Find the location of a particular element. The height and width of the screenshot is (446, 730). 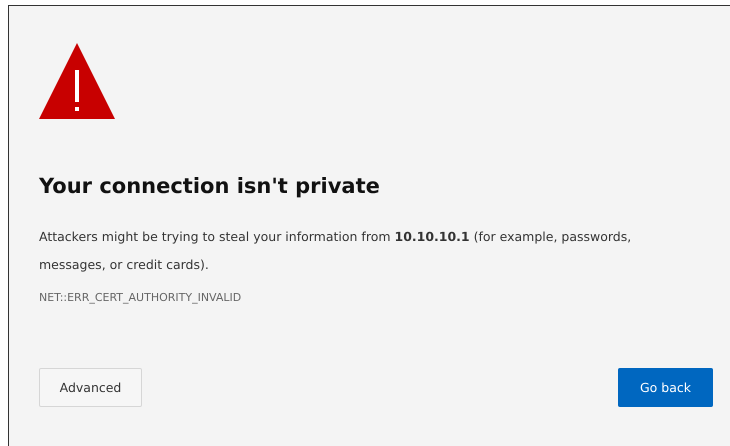

go-back-button: Go back is located at coordinates (665, 387).